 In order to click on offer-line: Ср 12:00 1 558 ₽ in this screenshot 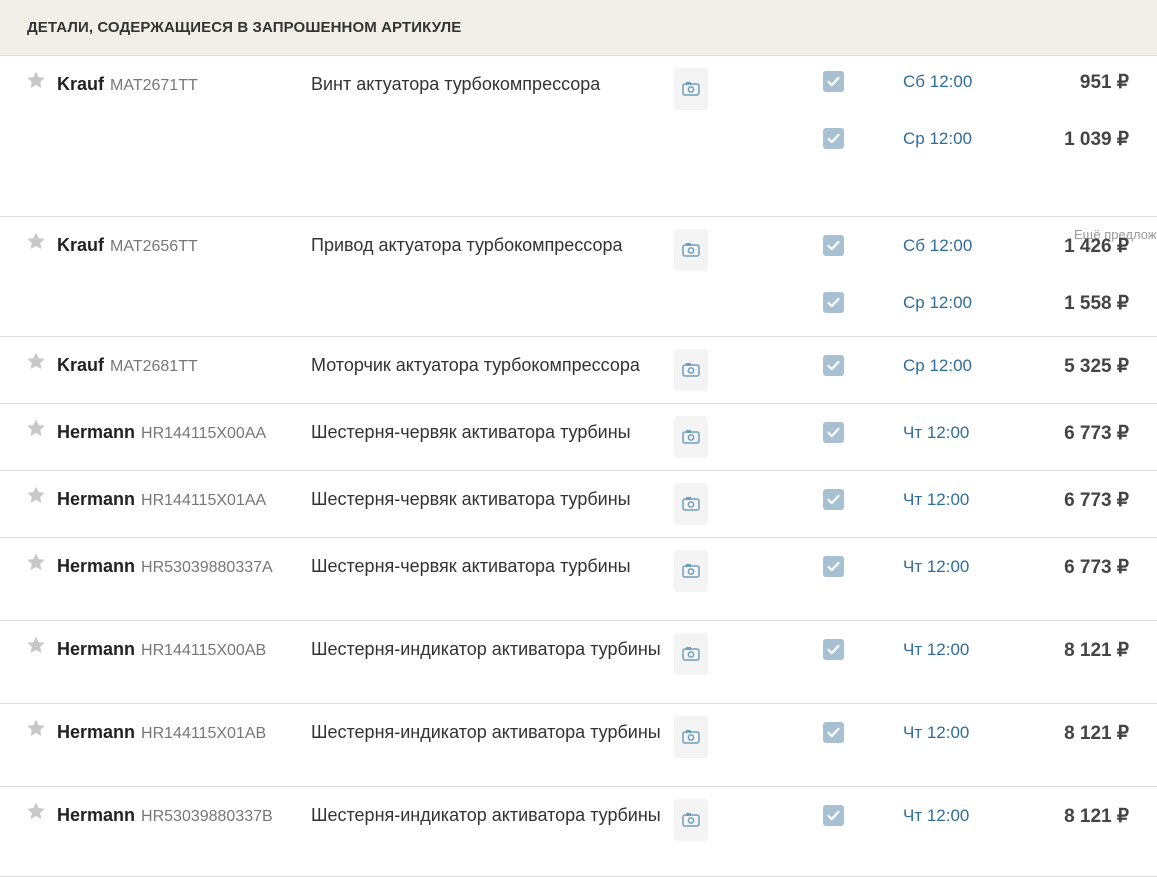, I will do `click(578, 307)`.